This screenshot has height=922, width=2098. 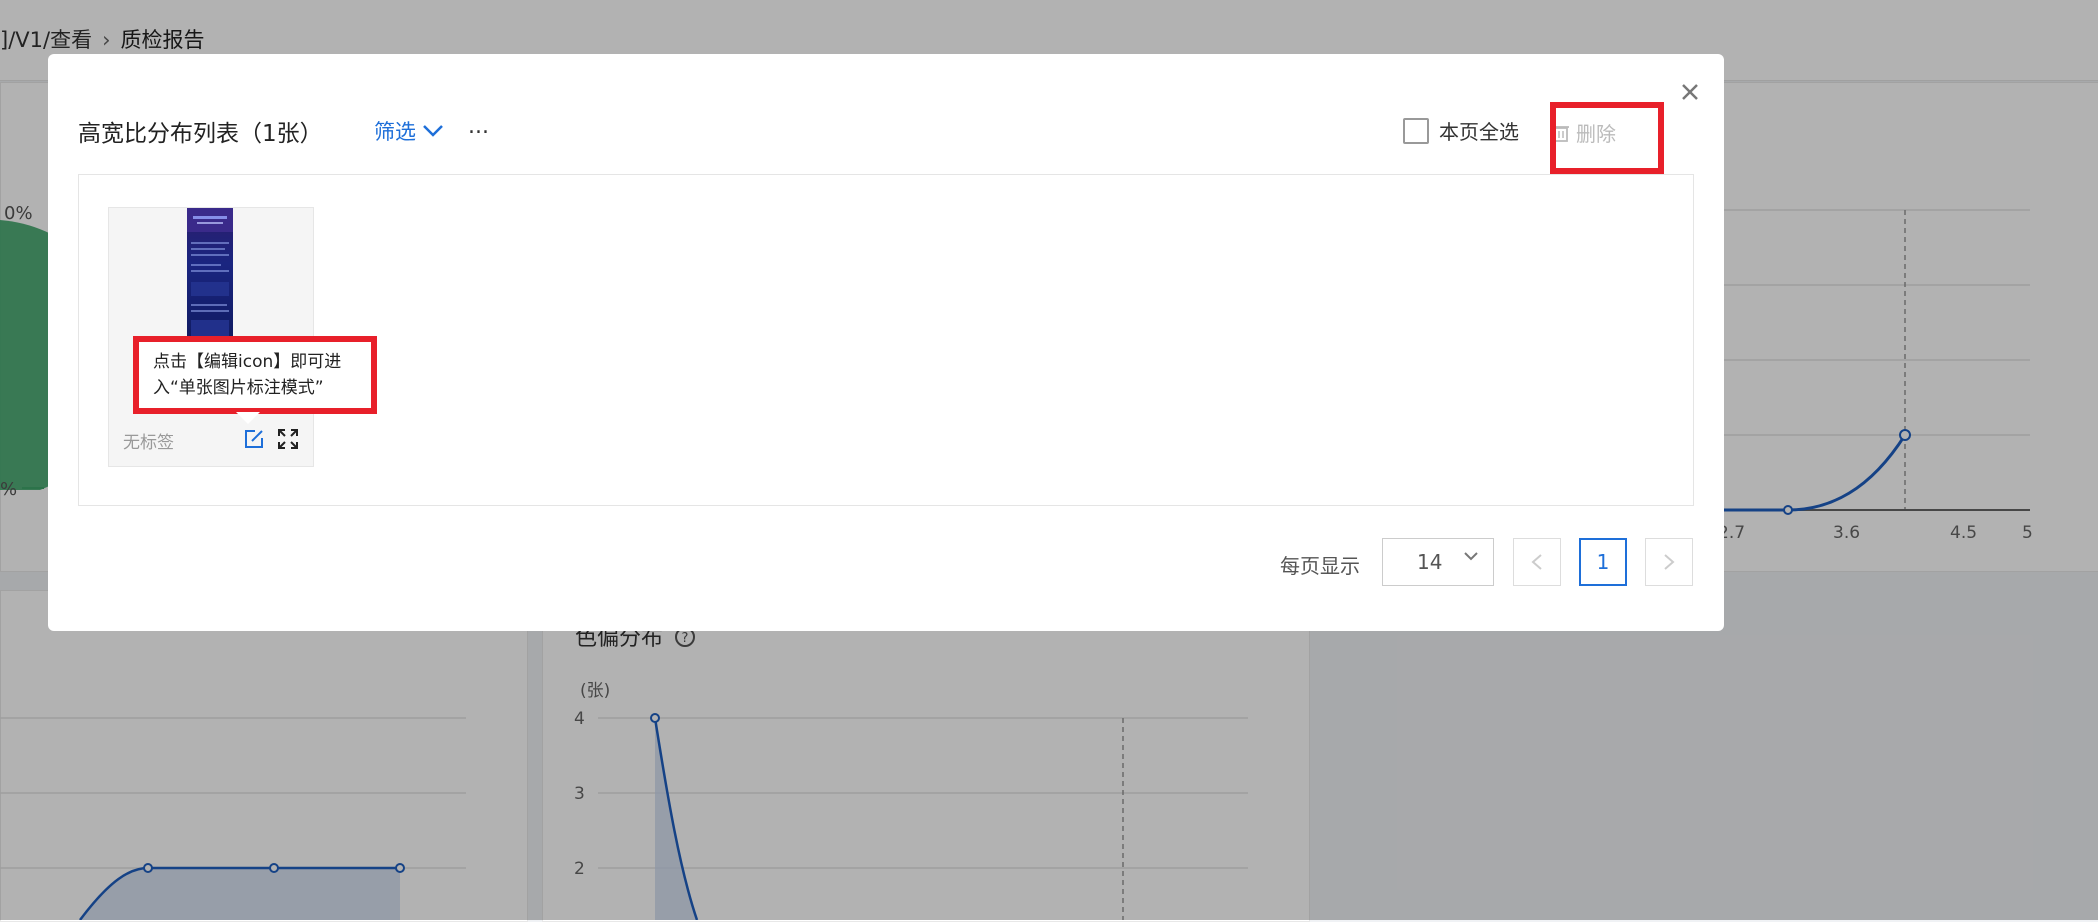 I want to click on expand-button, so click(x=288, y=439).